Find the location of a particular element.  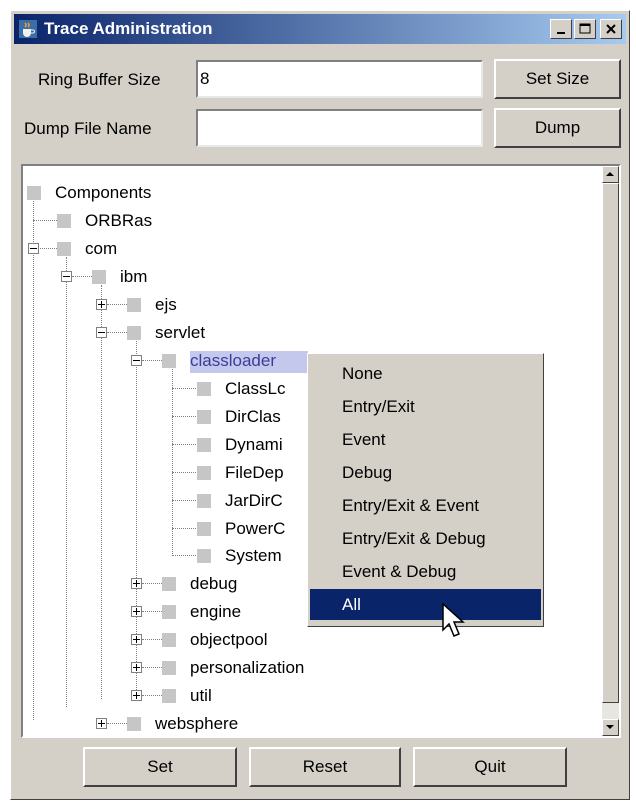

menu-item-entry-exit-debug: Entry/Exit & Debug is located at coordinates (425, 538).